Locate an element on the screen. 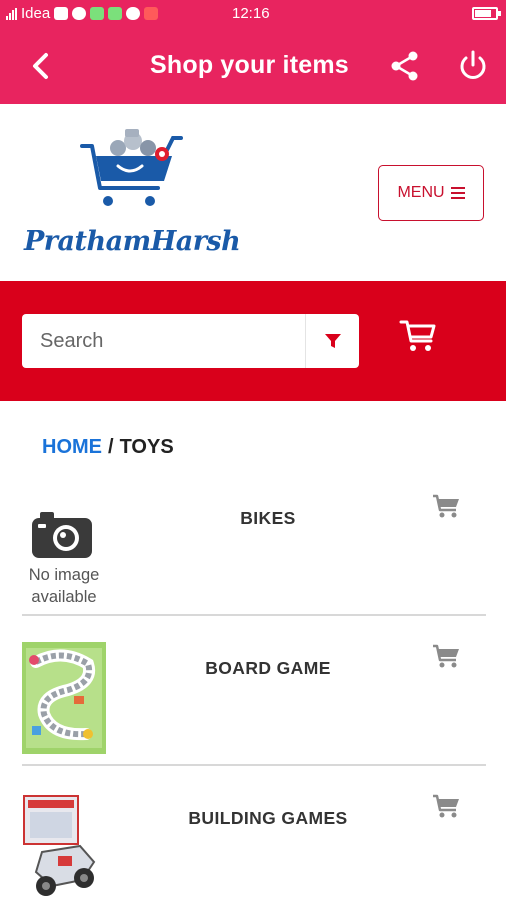  list-item-building-games: BUILDING GAMES is located at coordinates (253, 840).